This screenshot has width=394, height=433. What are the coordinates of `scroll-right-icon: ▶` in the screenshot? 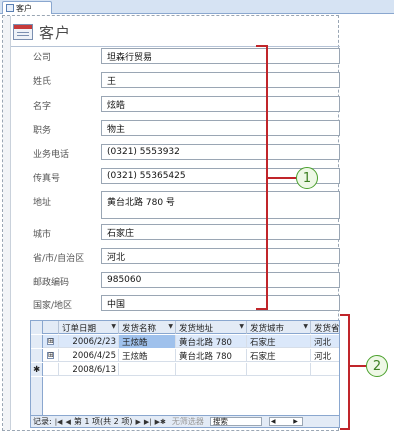 It's located at (295, 421).